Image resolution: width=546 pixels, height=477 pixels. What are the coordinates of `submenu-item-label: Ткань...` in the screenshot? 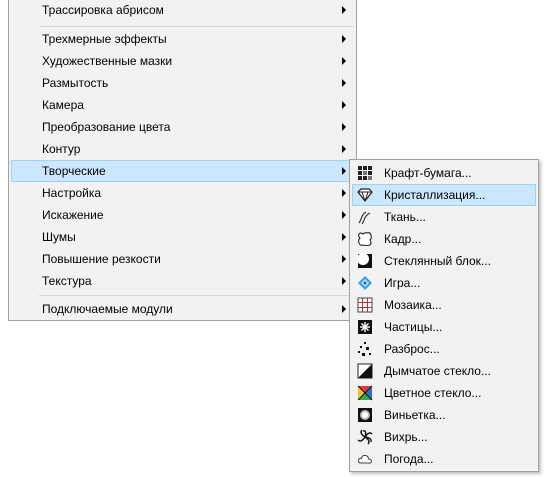 It's located at (405, 217).